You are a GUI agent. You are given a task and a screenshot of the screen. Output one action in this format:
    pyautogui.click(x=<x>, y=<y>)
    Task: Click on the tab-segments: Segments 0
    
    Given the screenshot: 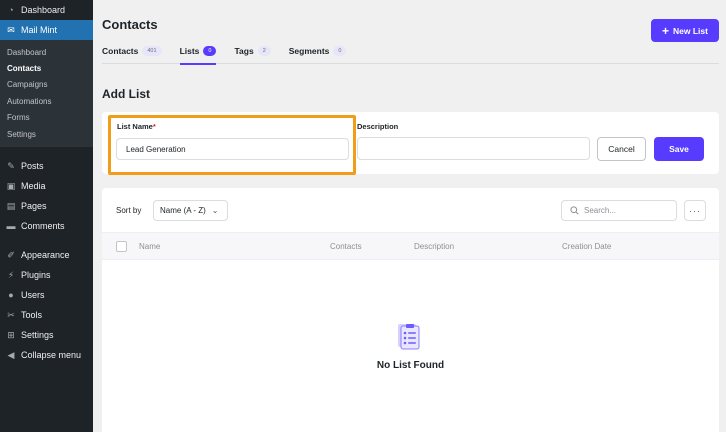 What is the action you would take?
    pyautogui.click(x=318, y=52)
    